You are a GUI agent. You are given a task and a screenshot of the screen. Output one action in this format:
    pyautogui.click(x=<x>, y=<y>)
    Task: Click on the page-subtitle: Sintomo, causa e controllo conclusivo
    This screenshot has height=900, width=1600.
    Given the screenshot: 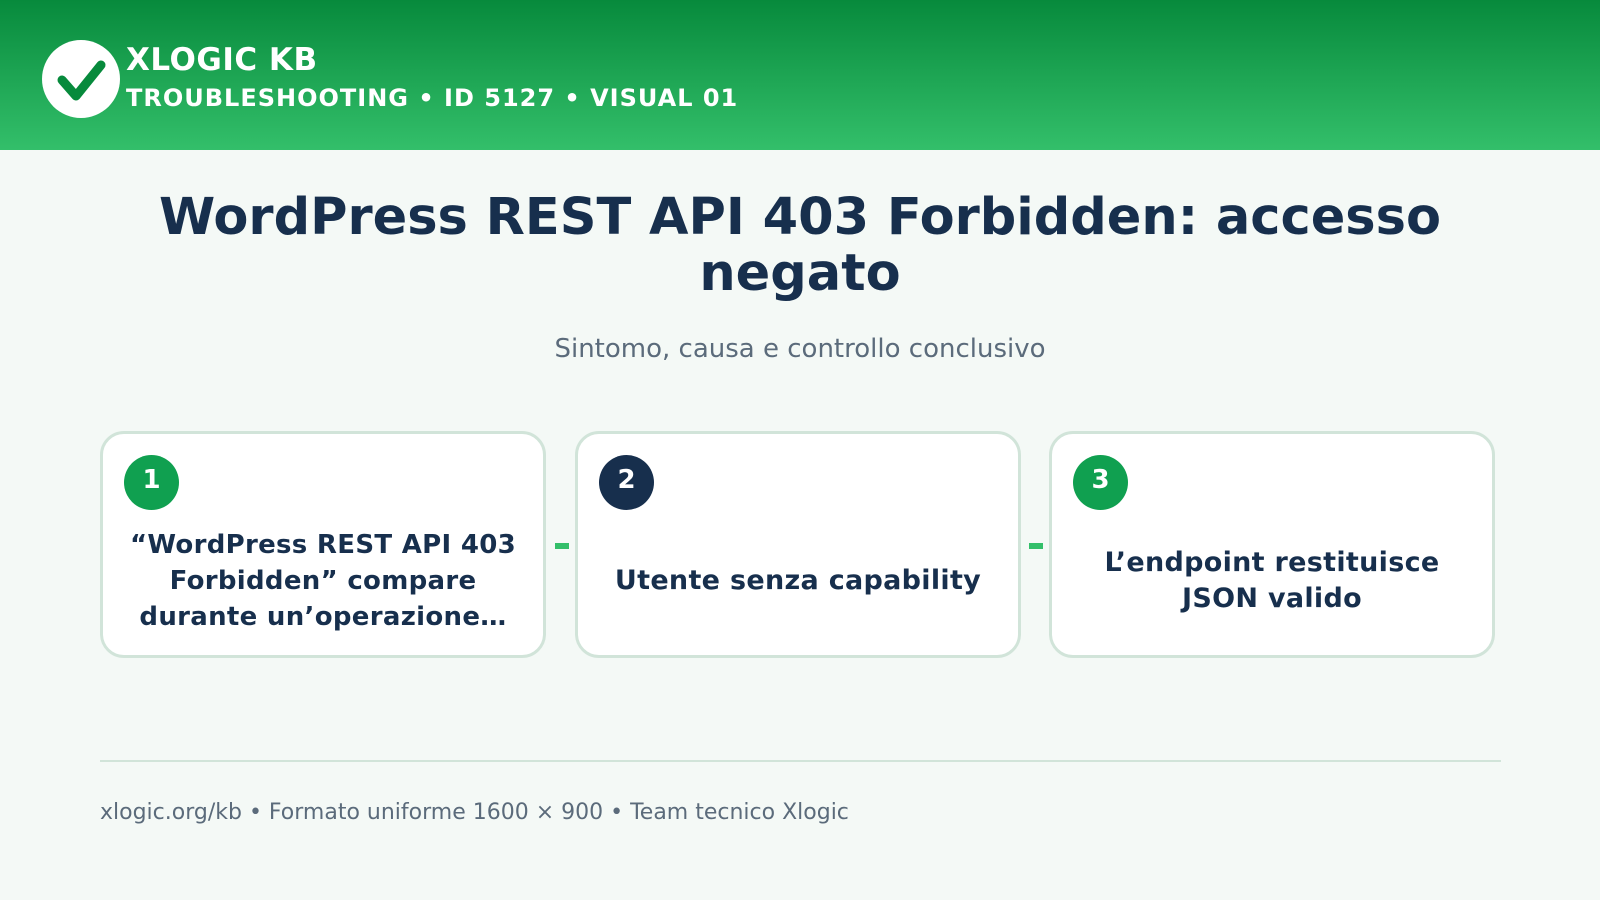 What is the action you would take?
    pyautogui.click(x=800, y=349)
    